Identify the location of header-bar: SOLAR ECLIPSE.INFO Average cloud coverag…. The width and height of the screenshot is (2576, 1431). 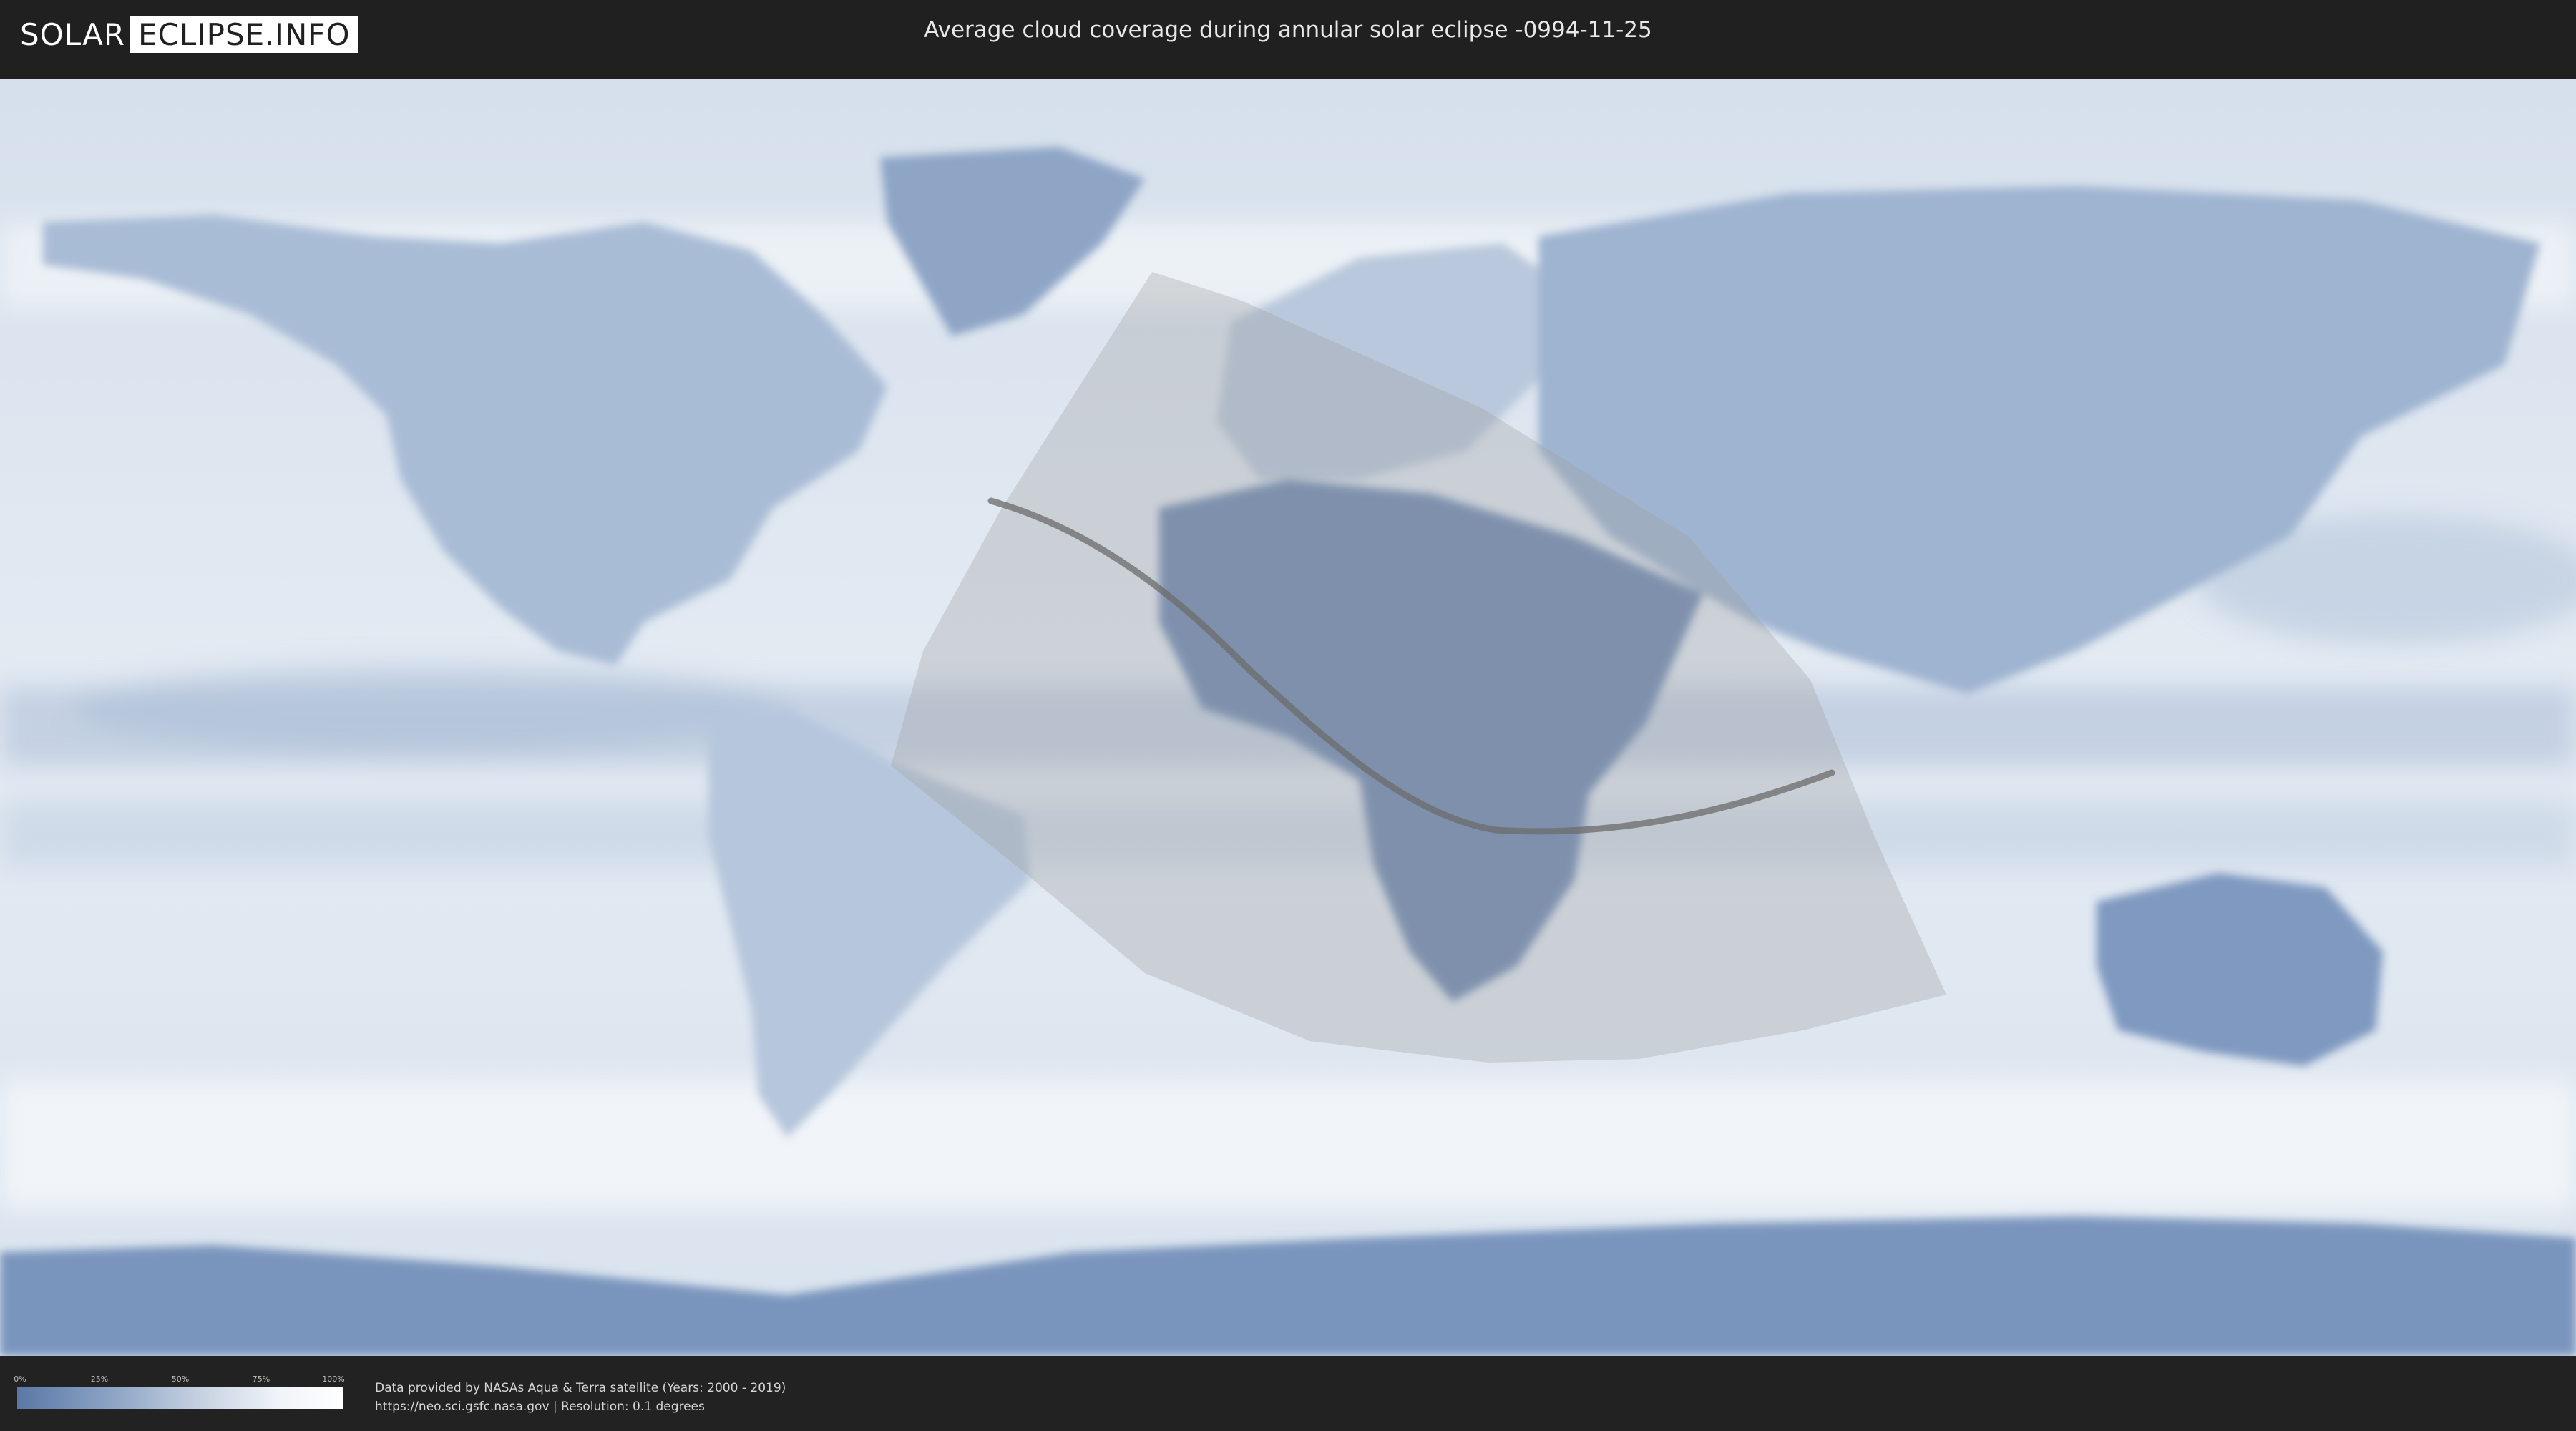
(1288, 36).